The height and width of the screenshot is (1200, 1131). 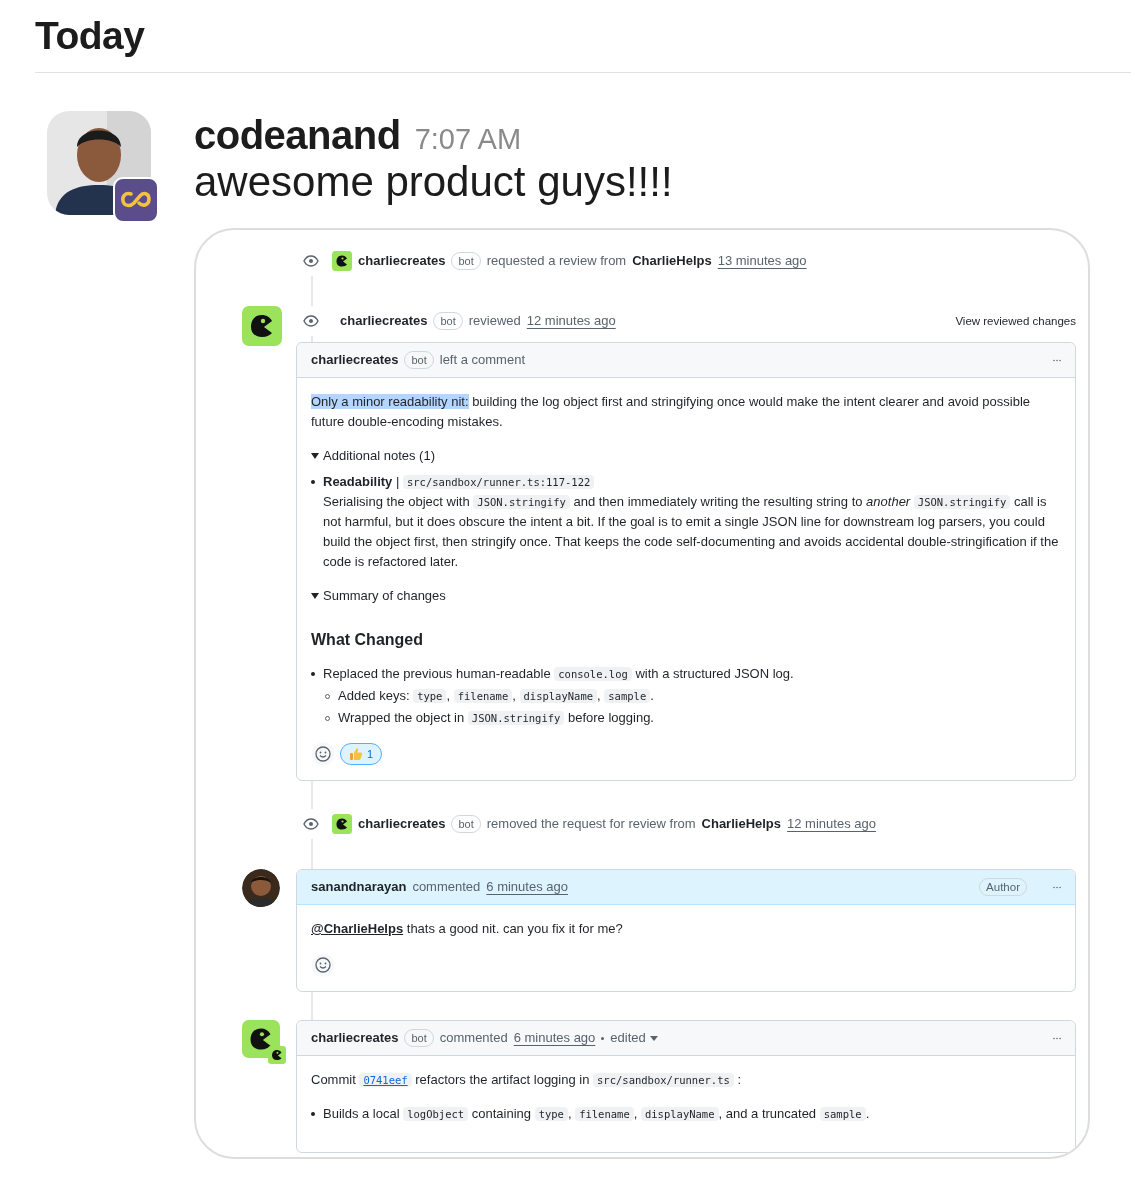 I want to click on comment-text: @CharlieHelps thats a good nit. can you fix it for me?, so click(x=467, y=929).